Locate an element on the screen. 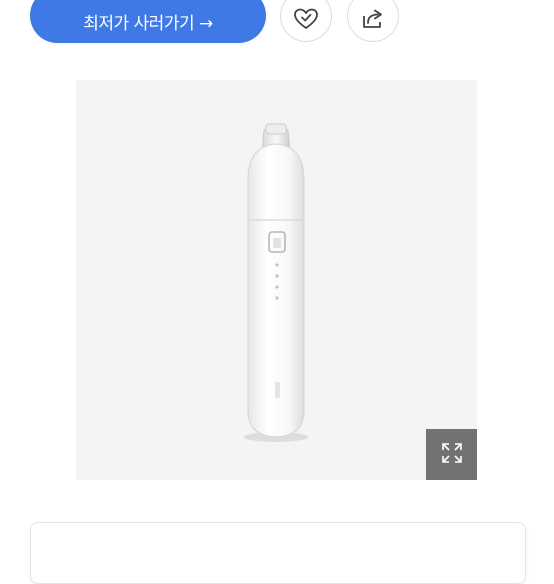 This screenshot has width=554, height=584. share-button is located at coordinates (373, 21).